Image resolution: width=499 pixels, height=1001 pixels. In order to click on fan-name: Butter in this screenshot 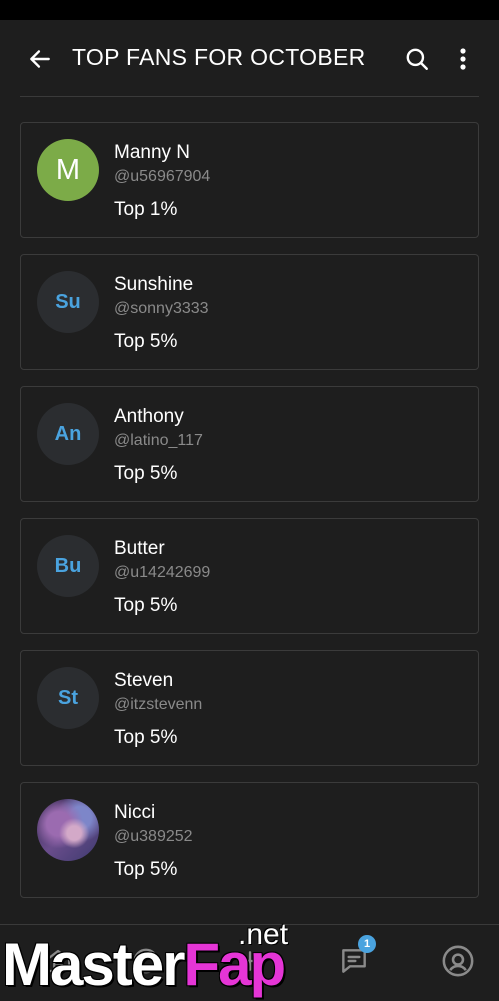, I will do `click(139, 549)`.